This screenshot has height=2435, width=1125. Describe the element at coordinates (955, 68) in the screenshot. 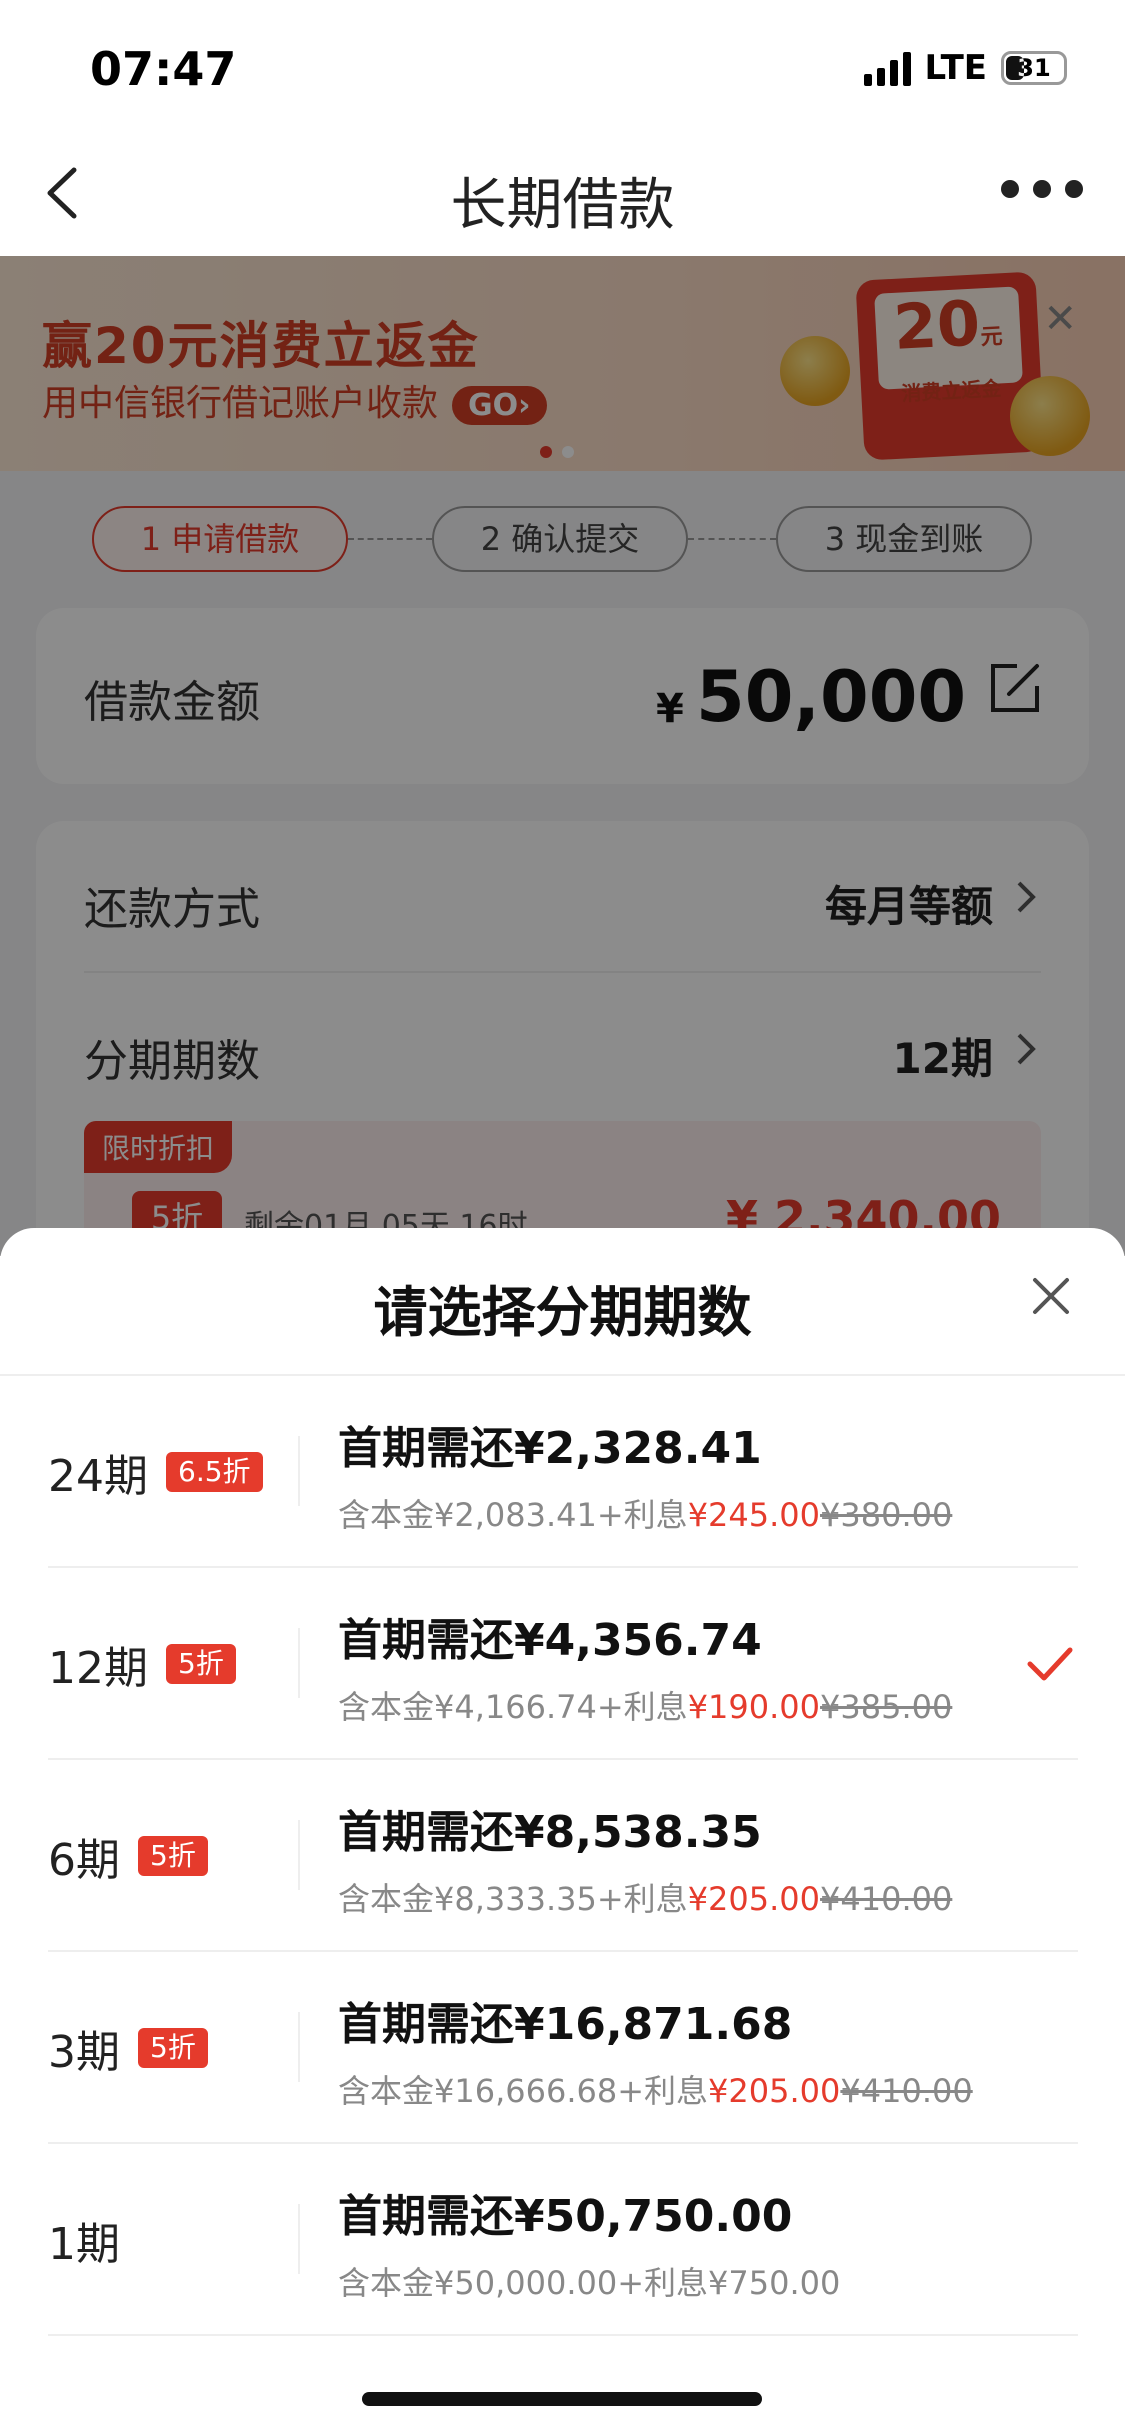

I see `network-type: LTE` at that location.